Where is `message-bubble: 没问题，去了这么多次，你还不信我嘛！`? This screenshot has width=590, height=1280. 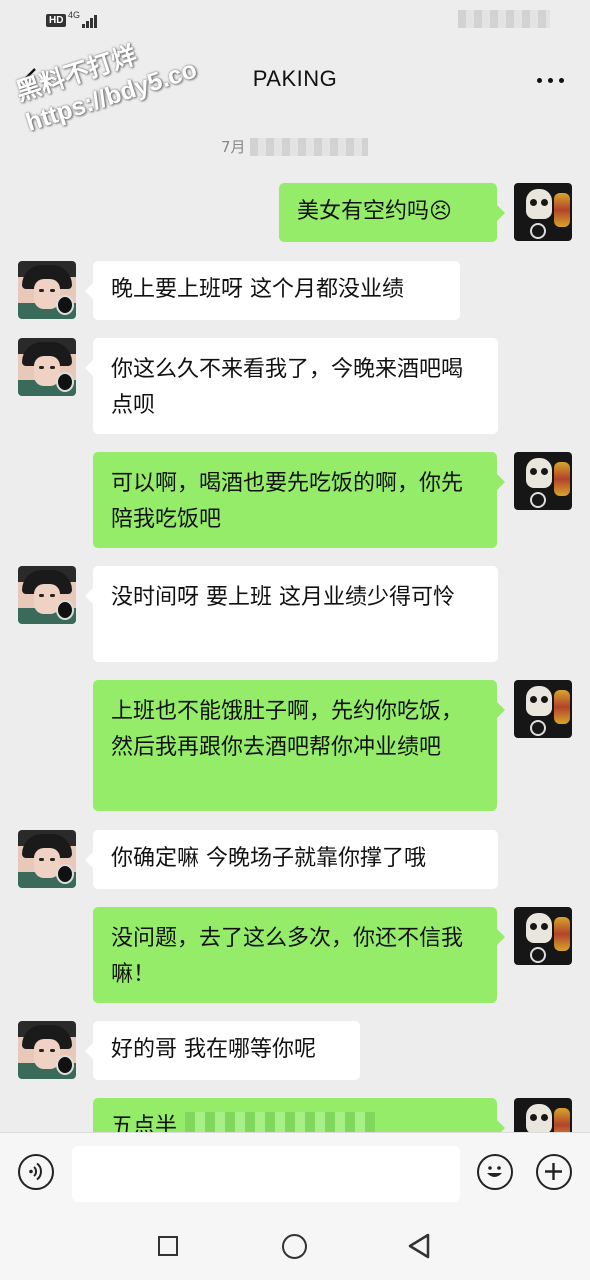 message-bubble: 没问题，去了这么多次，你还不信我嘛！ is located at coordinates (299, 955).